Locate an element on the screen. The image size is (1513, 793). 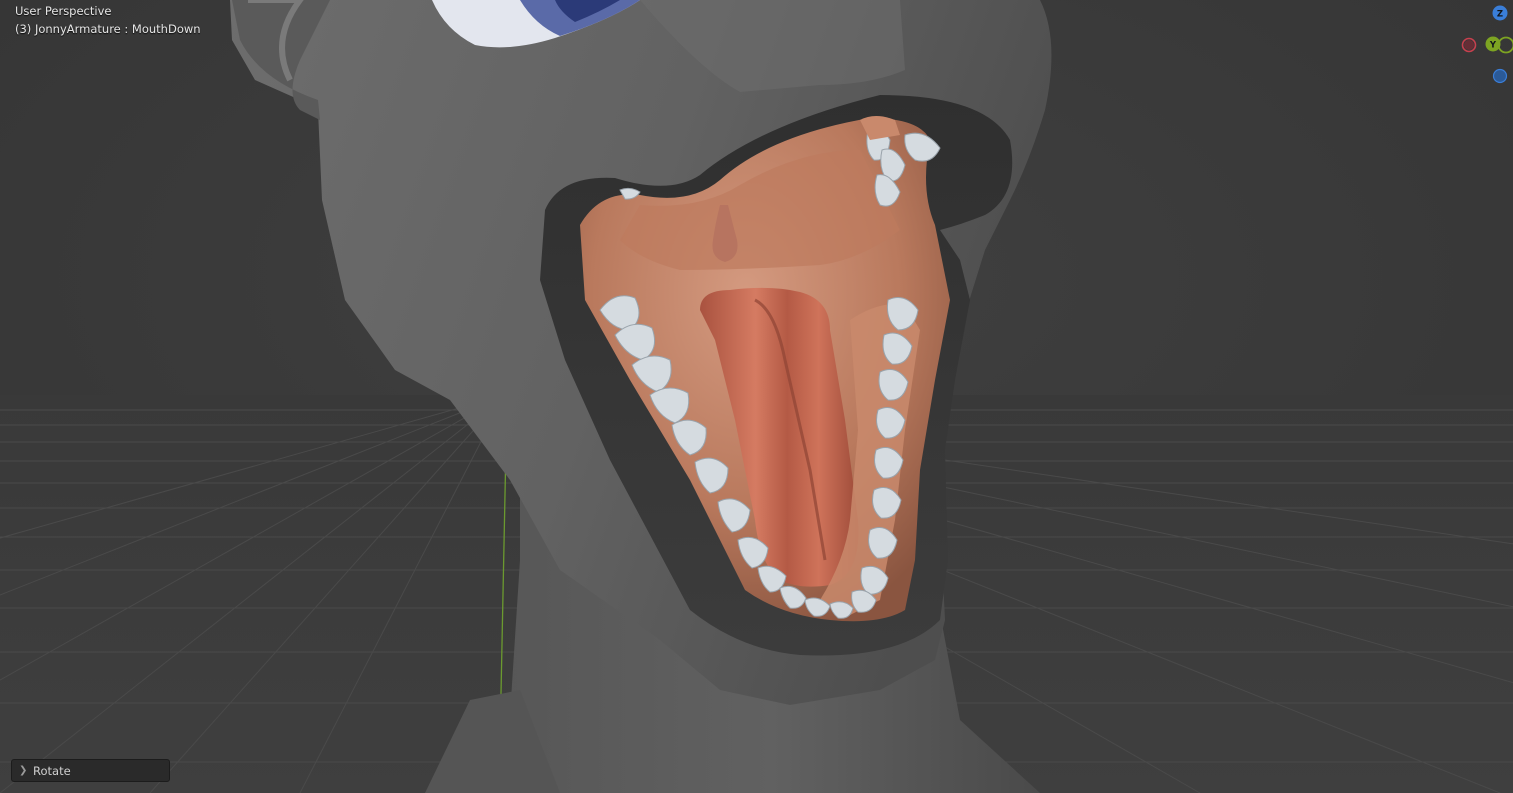
navigation-gizmo: Z Y is located at coordinates (1481, 47).